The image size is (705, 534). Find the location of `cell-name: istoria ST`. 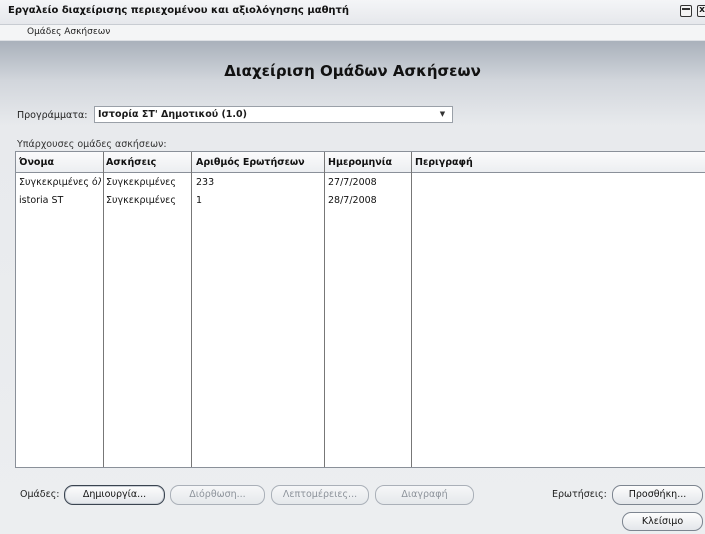

cell-name: istoria ST is located at coordinates (41, 200).